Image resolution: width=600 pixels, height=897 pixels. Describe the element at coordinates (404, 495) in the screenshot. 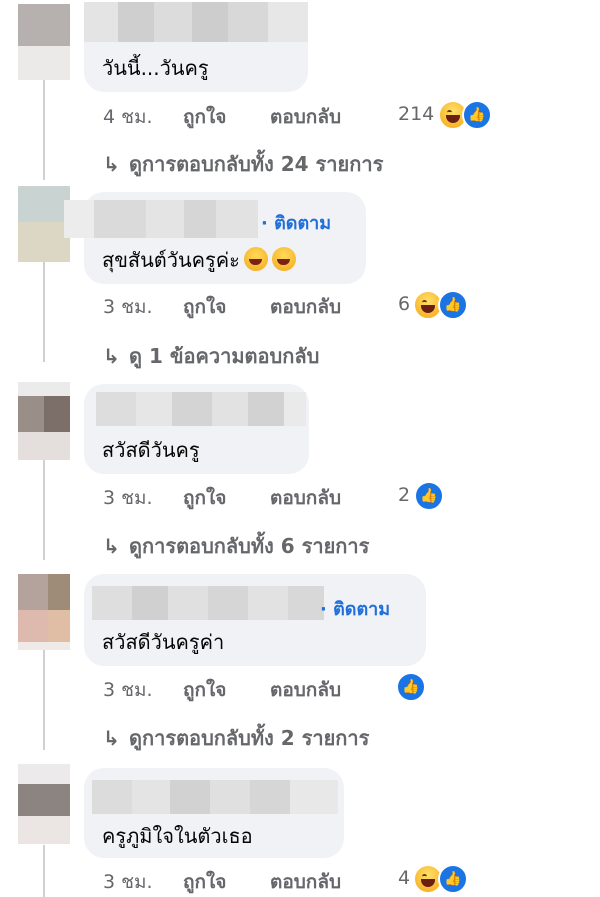

I see `reaction-count: 2` at that location.